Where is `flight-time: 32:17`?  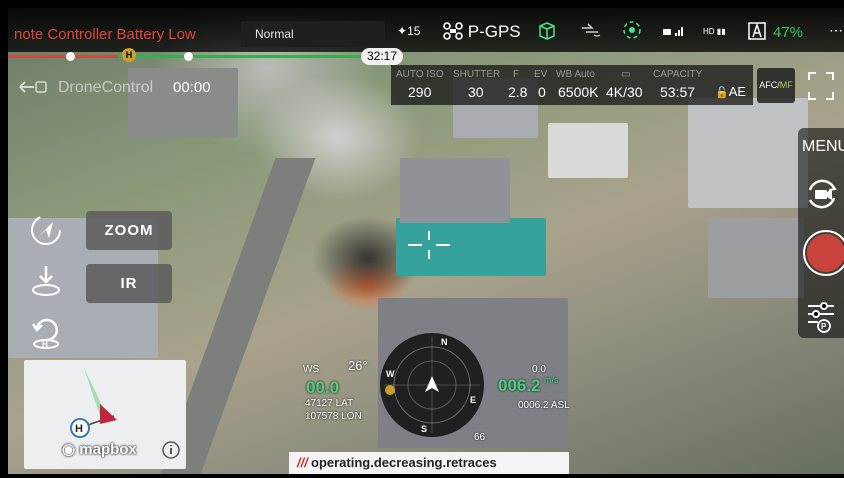
flight-time: 32:17 is located at coordinates (382, 56).